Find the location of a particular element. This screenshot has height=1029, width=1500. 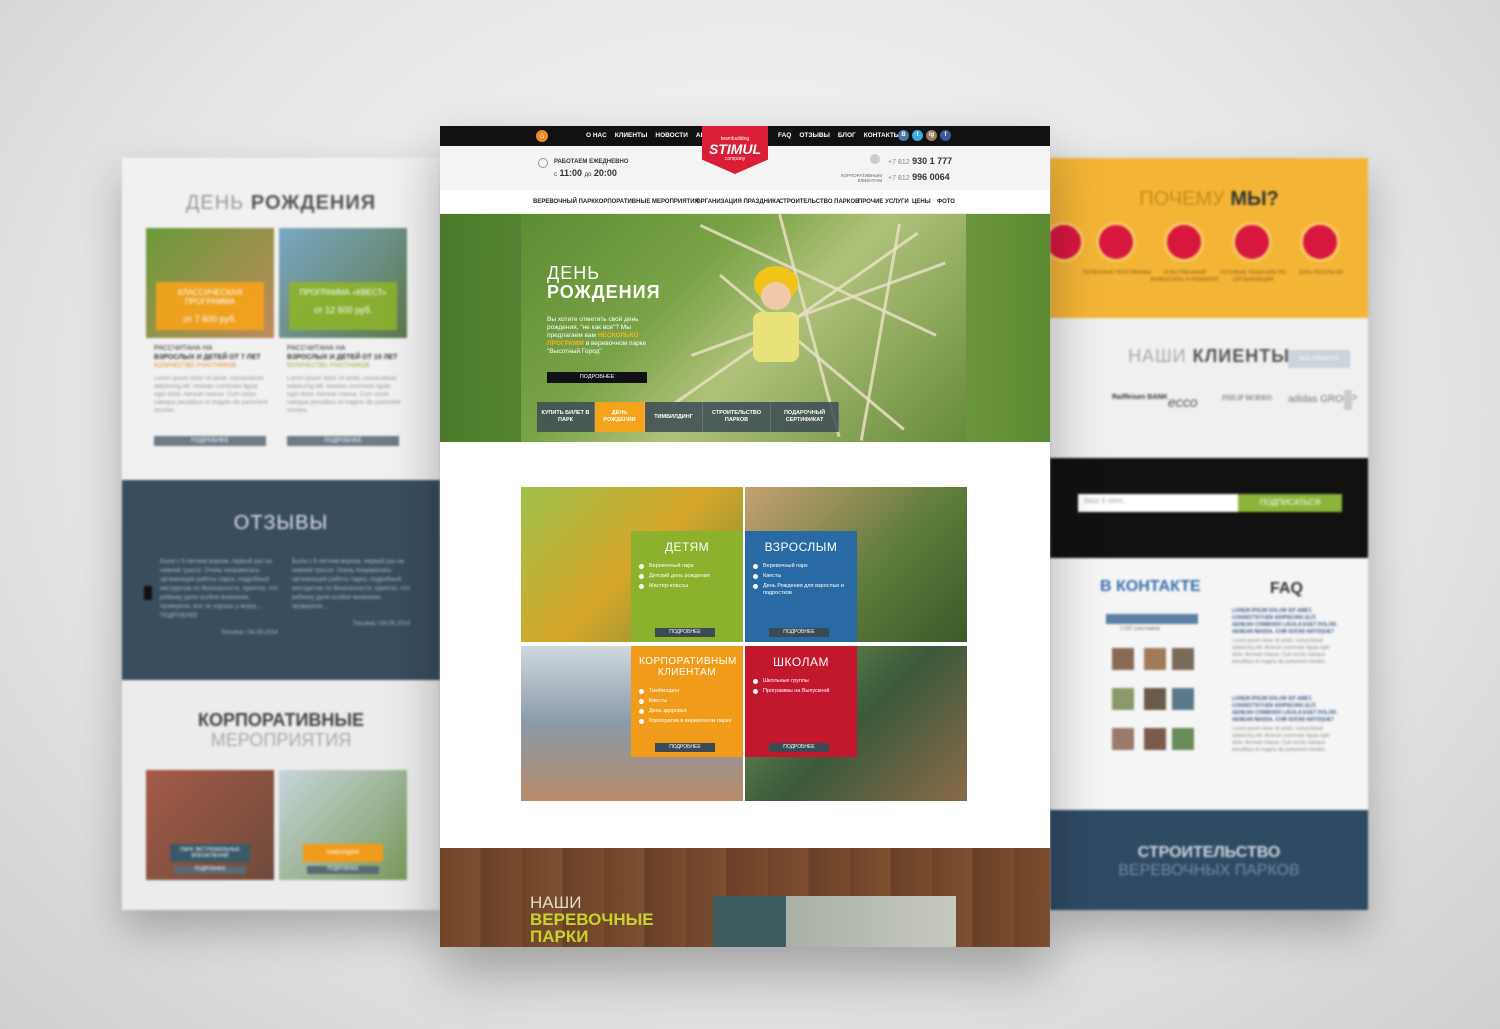

program-badge: КЛАССИЧЕСКАЯ ПРОГРАММА от 7 600 руб. is located at coordinates (210, 306).